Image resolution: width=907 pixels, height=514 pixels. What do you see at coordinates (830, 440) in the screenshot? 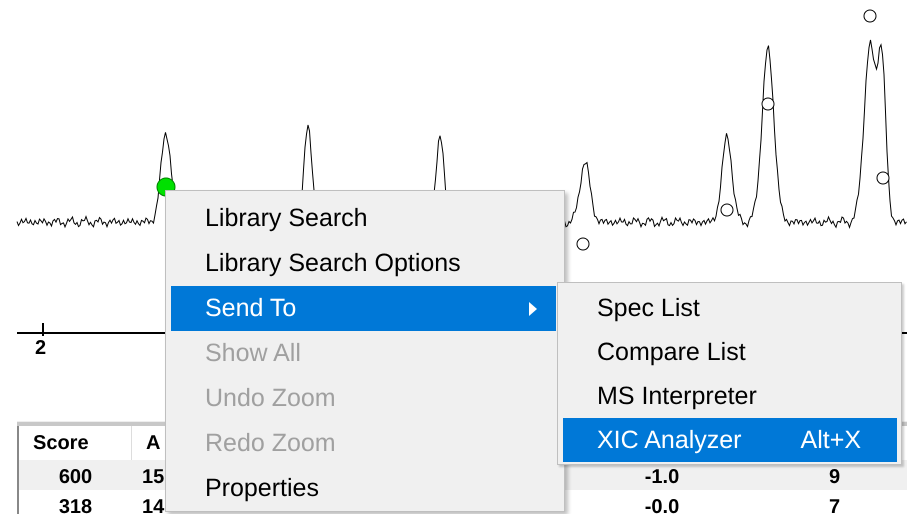
I see `shortcut-label: Alt+X` at bounding box center [830, 440].